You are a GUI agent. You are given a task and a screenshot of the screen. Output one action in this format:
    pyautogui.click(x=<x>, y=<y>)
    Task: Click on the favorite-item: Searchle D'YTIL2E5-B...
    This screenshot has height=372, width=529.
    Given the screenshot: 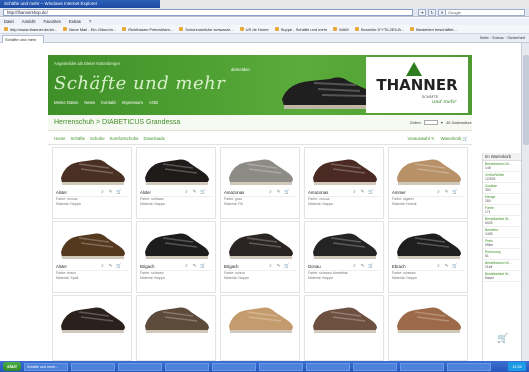 What is the action you would take?
    pyautogui.click(x=379, y=29)
    